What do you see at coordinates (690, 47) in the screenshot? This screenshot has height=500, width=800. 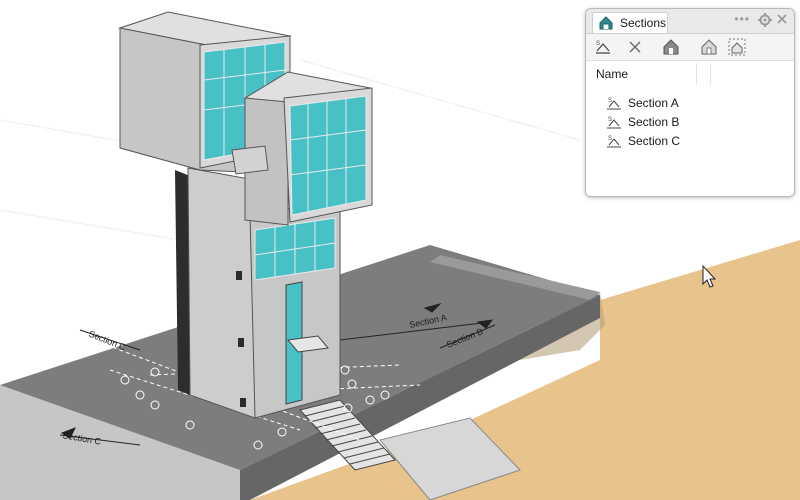 I see `panel-toolbar: S` at bounding box center [690, 47].